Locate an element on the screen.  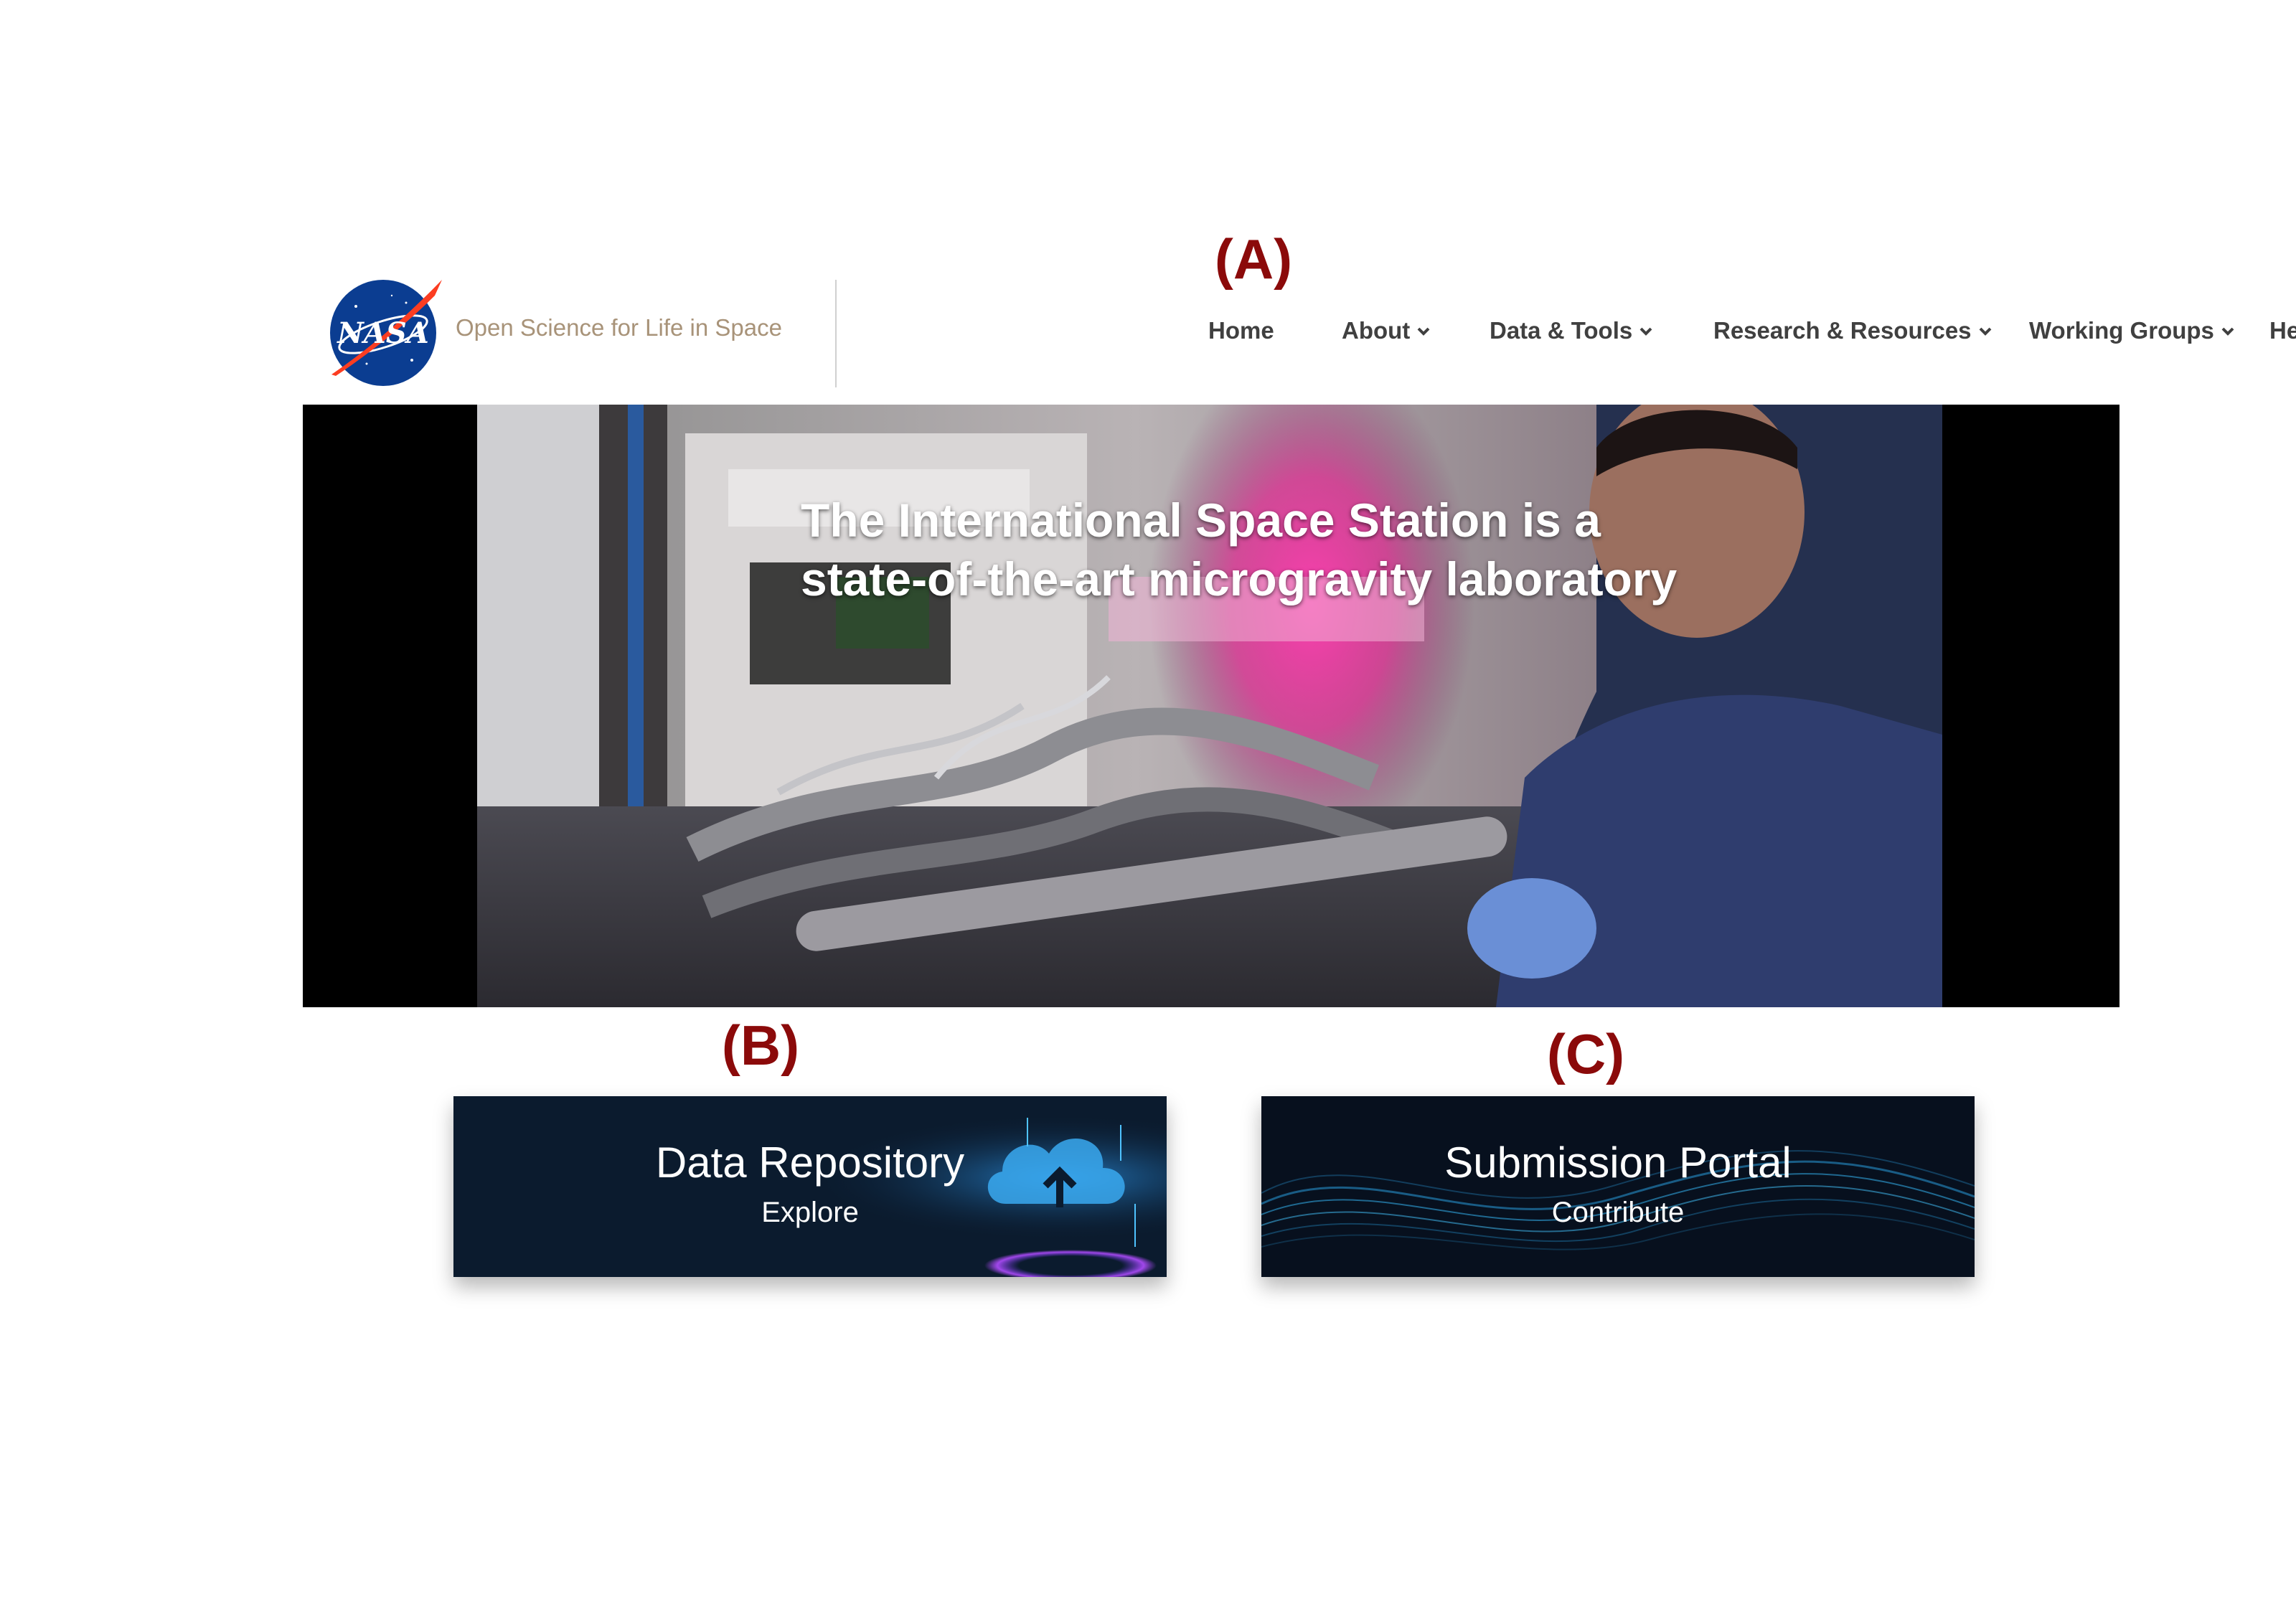
site-title: Open Science for Life in Space is located at coordinates (619, 327).